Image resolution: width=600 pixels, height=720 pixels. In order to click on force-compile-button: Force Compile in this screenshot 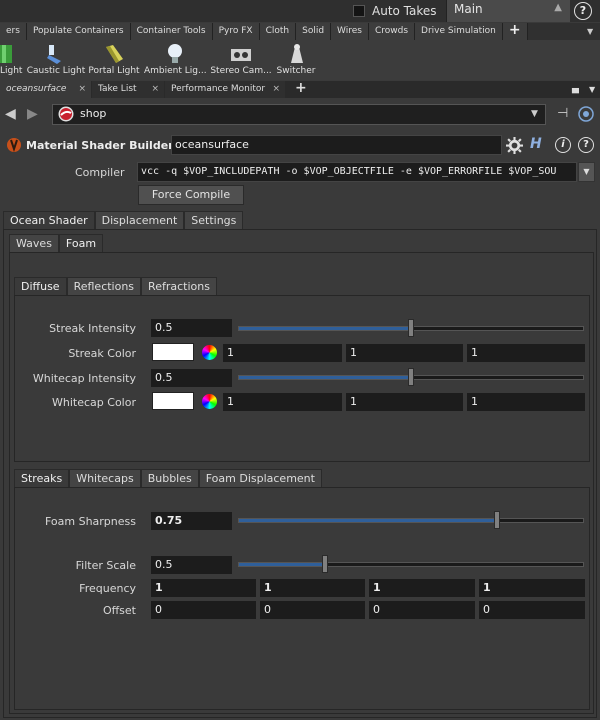, I will do `click(191, 195)`.